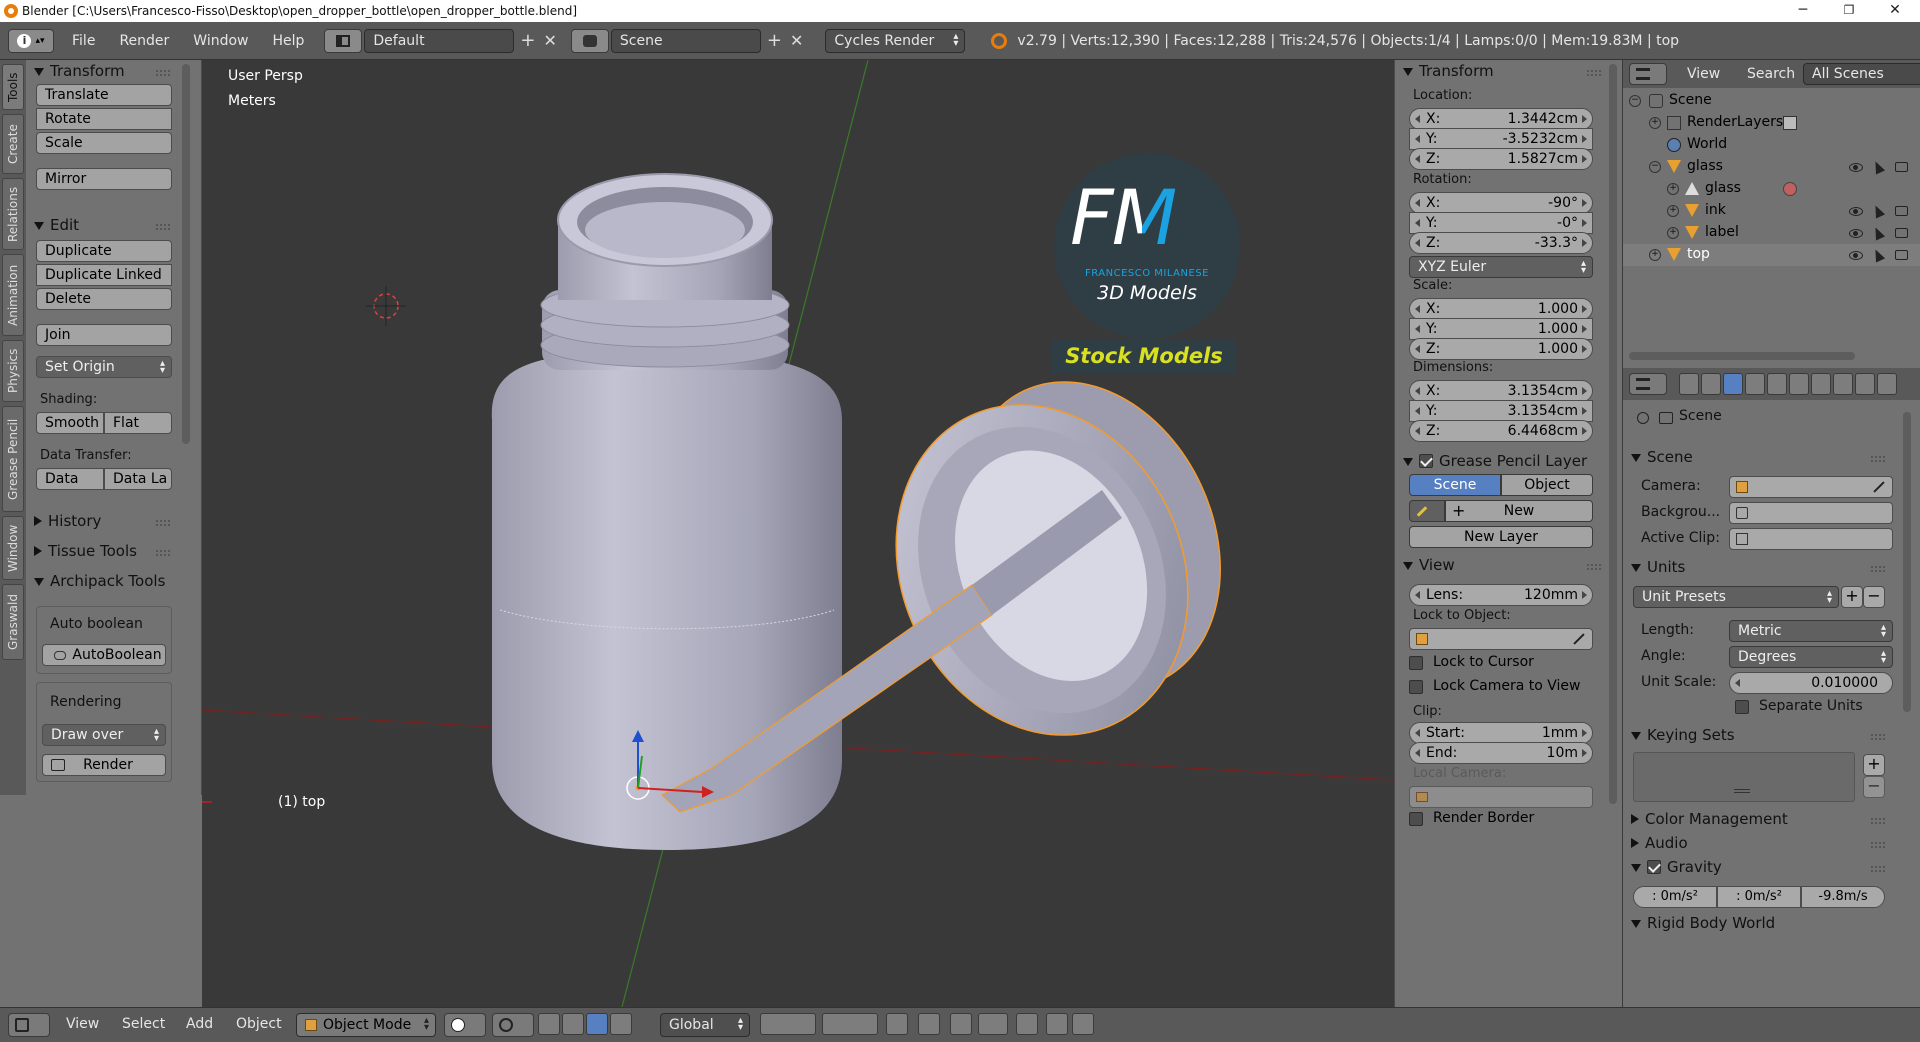 This screenshot has width=1920, height=1042. Describe the element at coordinates (1777, 384) in the screenshot. I see `object-context-icon` at that location.